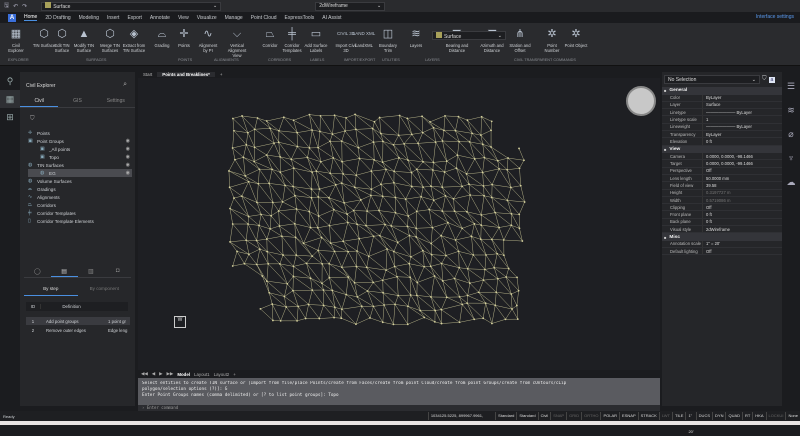 Image resolution: width=800 pixels, height=436 pixels. What do you see at coordinates (552, 39) in the screenshot?
I see `ribbon-button-point-number: ✲Point Number` at bounding box center [552, 39].